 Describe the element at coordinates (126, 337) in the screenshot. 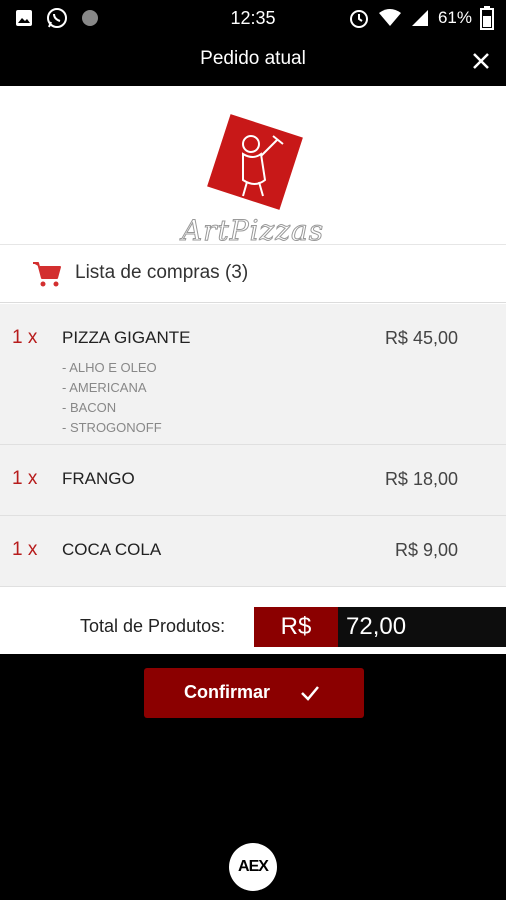

I see `item-name: PIZZA GIGANTE` at that location.